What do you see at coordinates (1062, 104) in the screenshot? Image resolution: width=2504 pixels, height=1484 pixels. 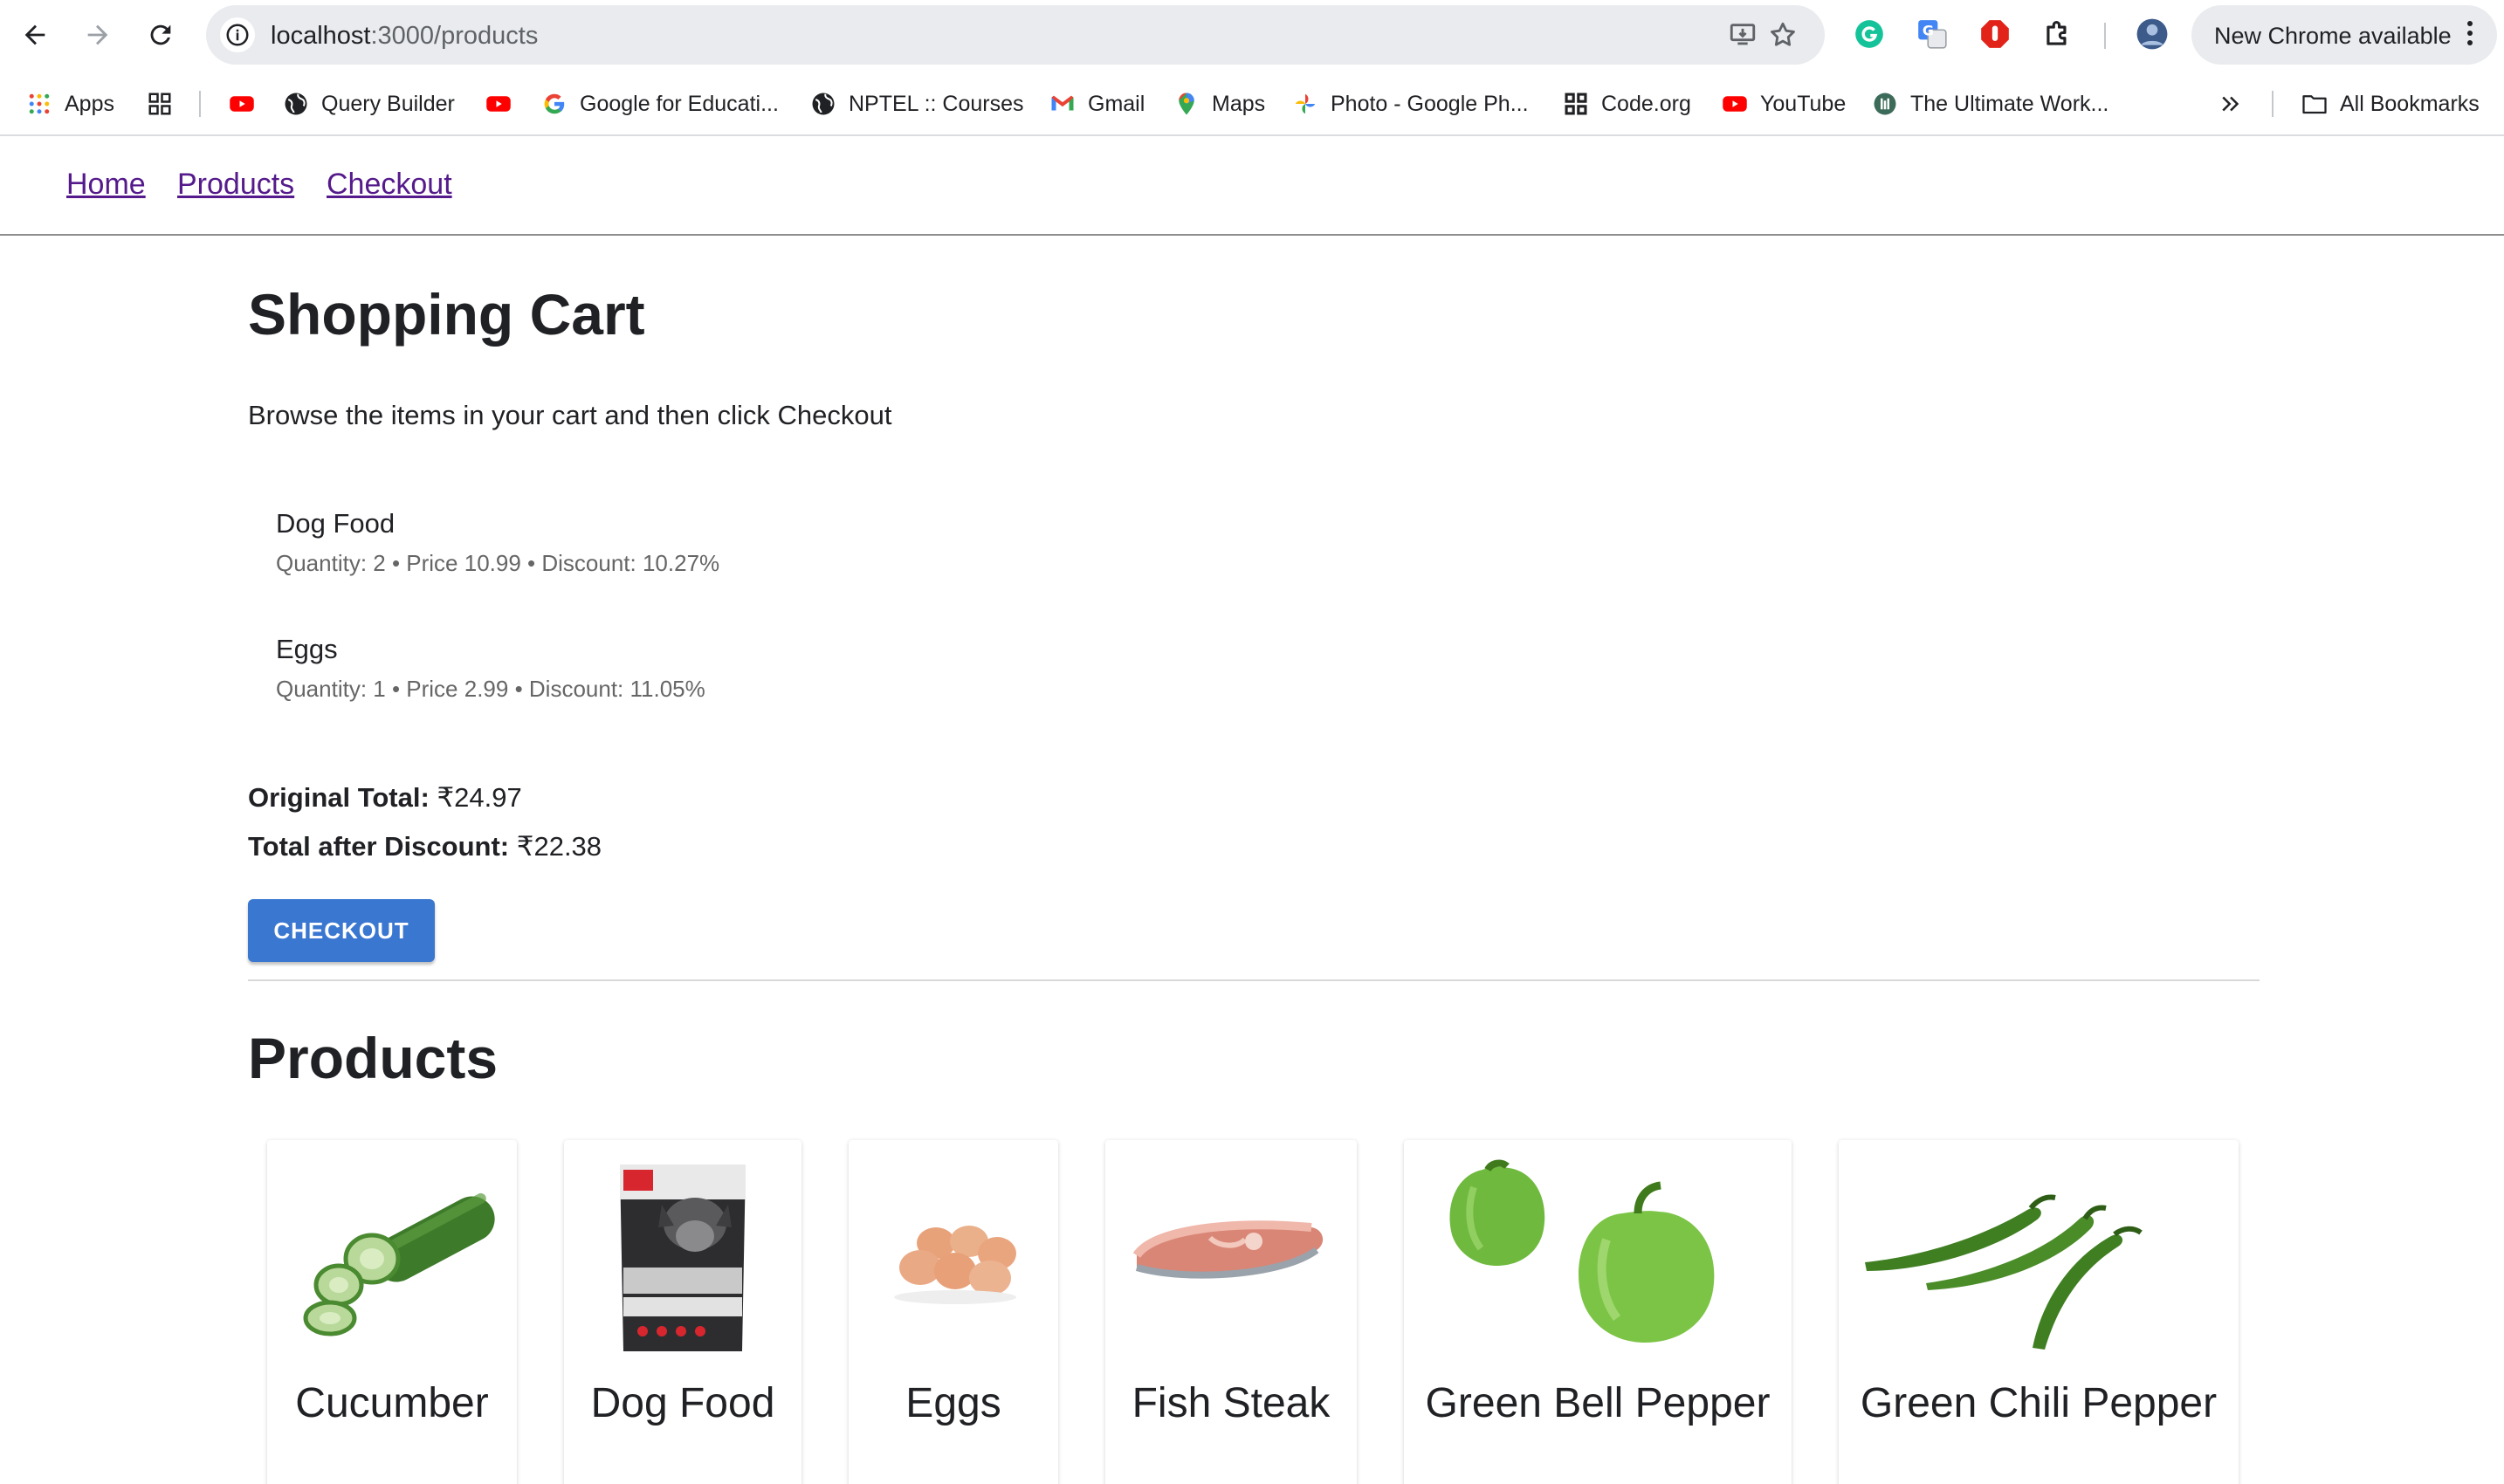 I see `gmail-icon` at bounding box center [1062, 104].